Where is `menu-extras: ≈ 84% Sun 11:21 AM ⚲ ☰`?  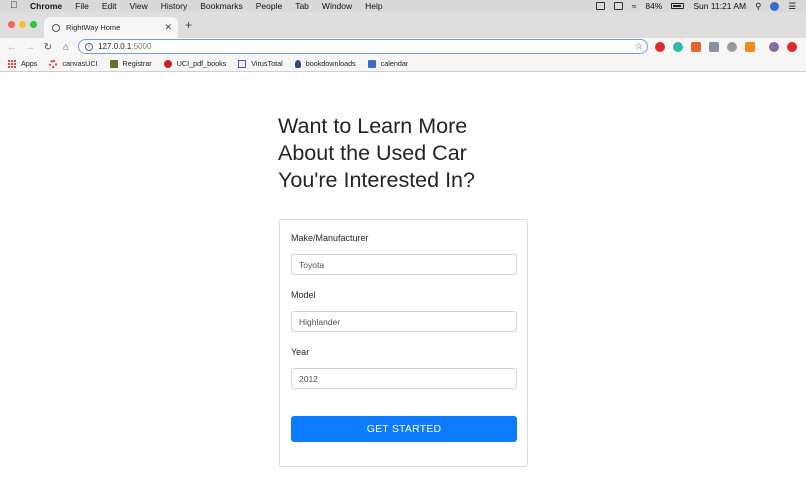
menu-extras: ≈ 84% Sun 11:21 AM ⚲ ☰ is located at coordinates (695, 6).